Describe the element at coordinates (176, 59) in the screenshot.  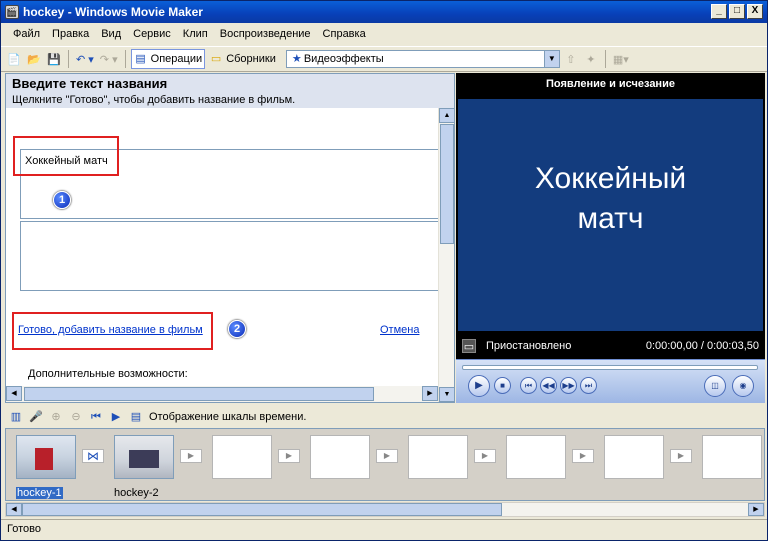
I see `operations-label: Операции` at that location.